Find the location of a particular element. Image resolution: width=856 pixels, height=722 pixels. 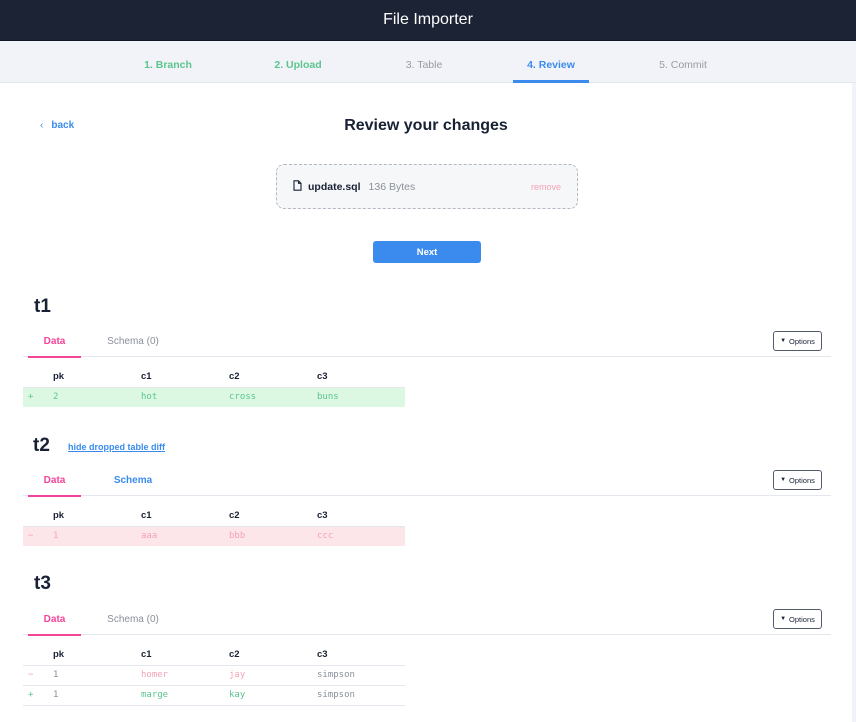

table-name: t3 is located at coordinates (42, 583).